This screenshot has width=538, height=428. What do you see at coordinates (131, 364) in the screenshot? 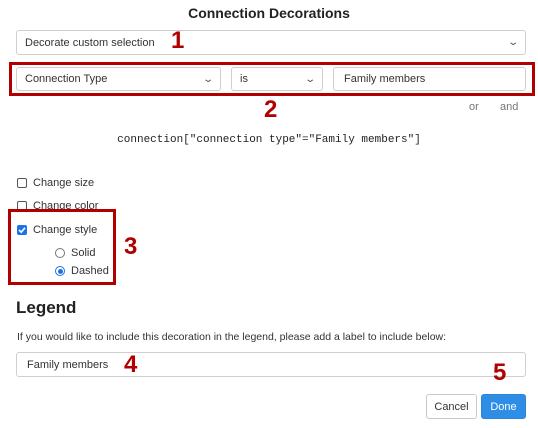
I see `annotation-4: 4` at bounding box center [131, 364].